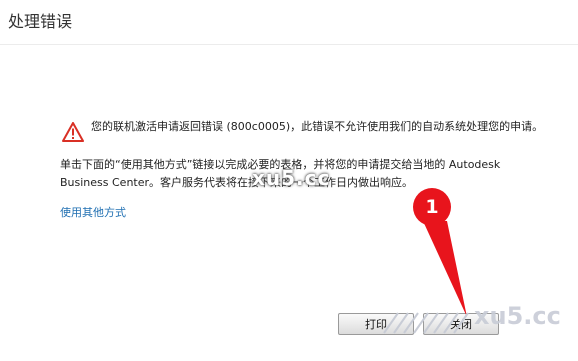 The width and height of the screenshot is (578, 361). What do you see at coordinates (432, 207) in the screenshot?
I see `annotation-step-number: 1` at bounding box center [432, 207].